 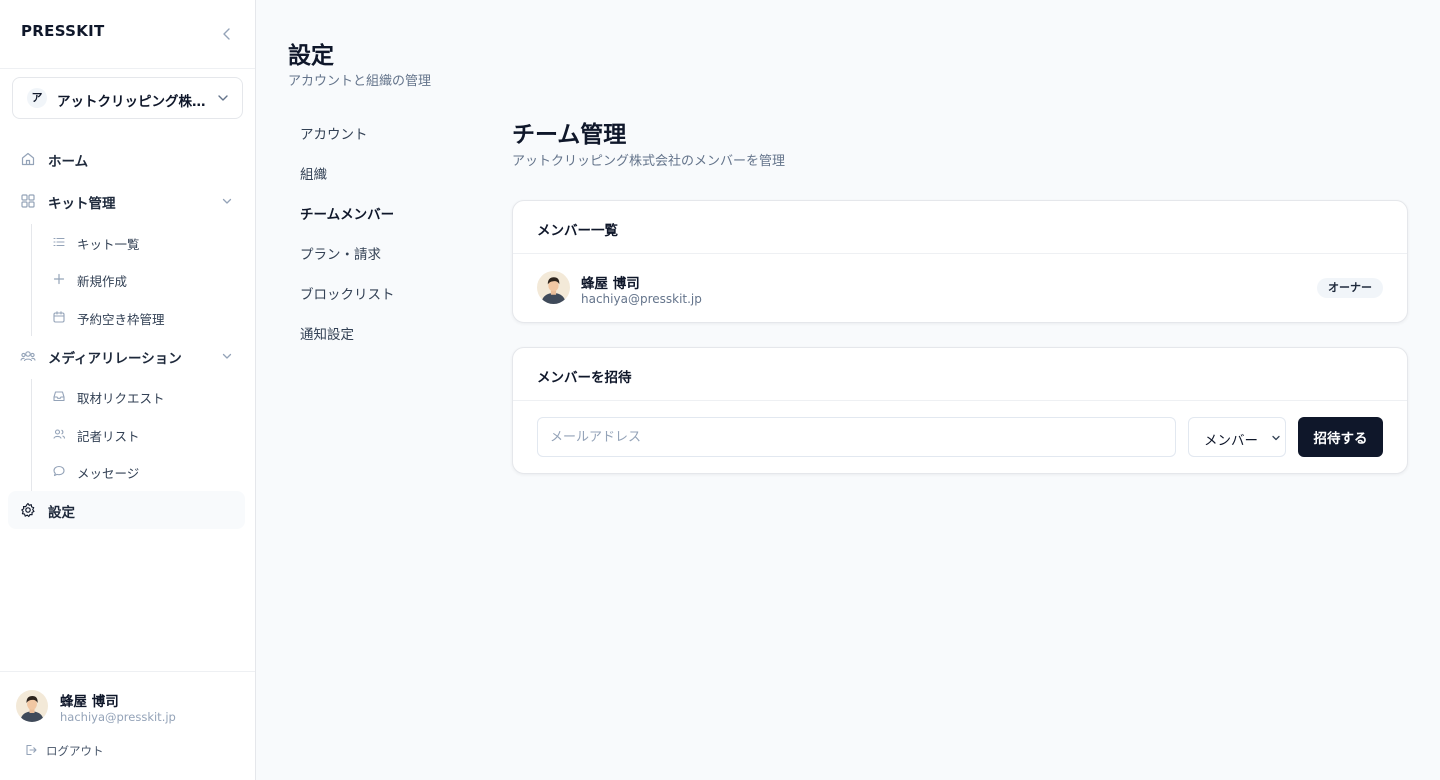 I want to click on chat-bubble-icon, so click(x=59, y=471).